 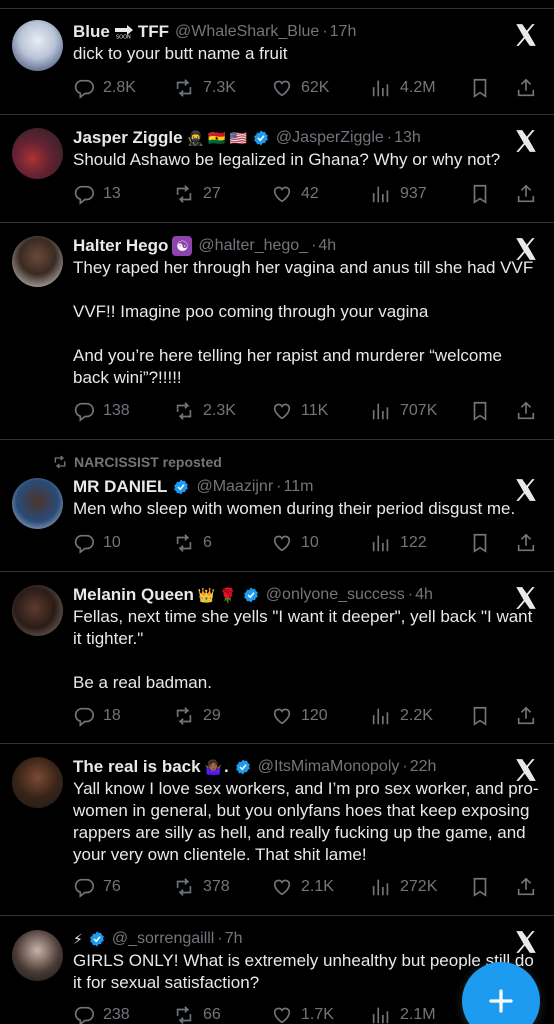 I want to click on reply-button: 18, so click(x=97, y=716).